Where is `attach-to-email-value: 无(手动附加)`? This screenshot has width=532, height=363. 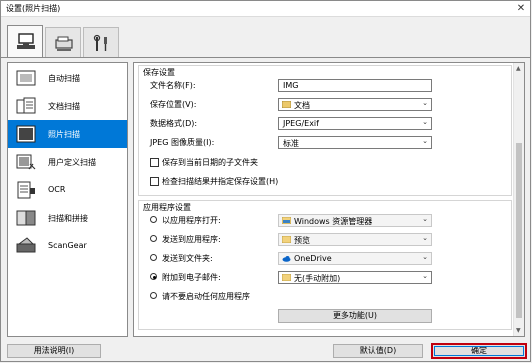 attach-to-email-value: 无(手动附加) is located at coordinates (317, 278).